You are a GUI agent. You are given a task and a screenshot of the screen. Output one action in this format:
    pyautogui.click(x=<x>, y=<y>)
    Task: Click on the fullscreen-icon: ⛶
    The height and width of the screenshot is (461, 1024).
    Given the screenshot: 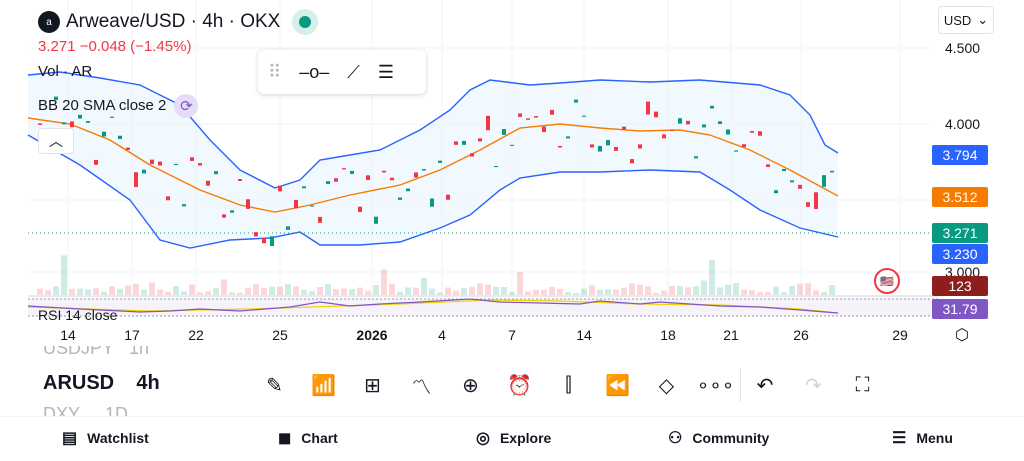 What is the action you would take?
    pyautogui.click(x=862, y=385)
    